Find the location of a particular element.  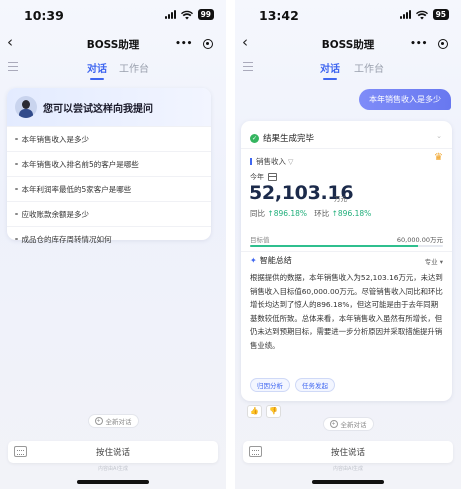

summary-mode-label: 专业 is located at coordinates (431, 262).